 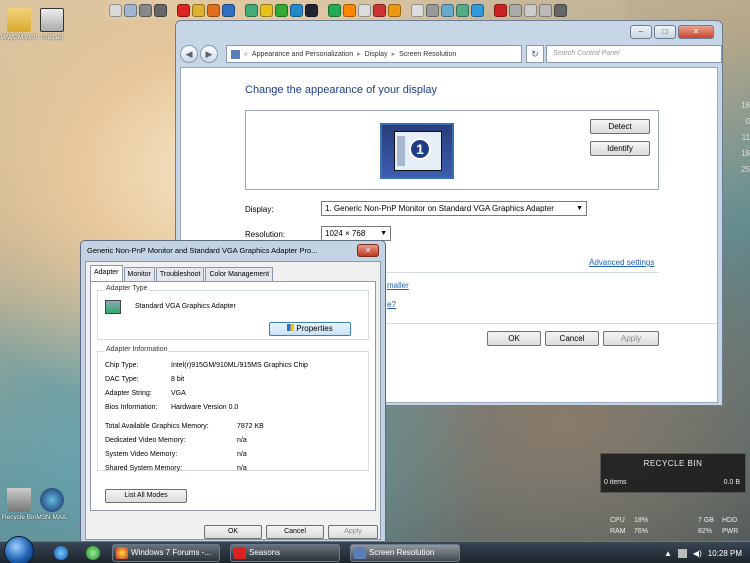 What do you see at coordinates (285, 553) in the screenshot?
I see `taskbar-button-seasons: Seasons` at bounding box center [285, 553].